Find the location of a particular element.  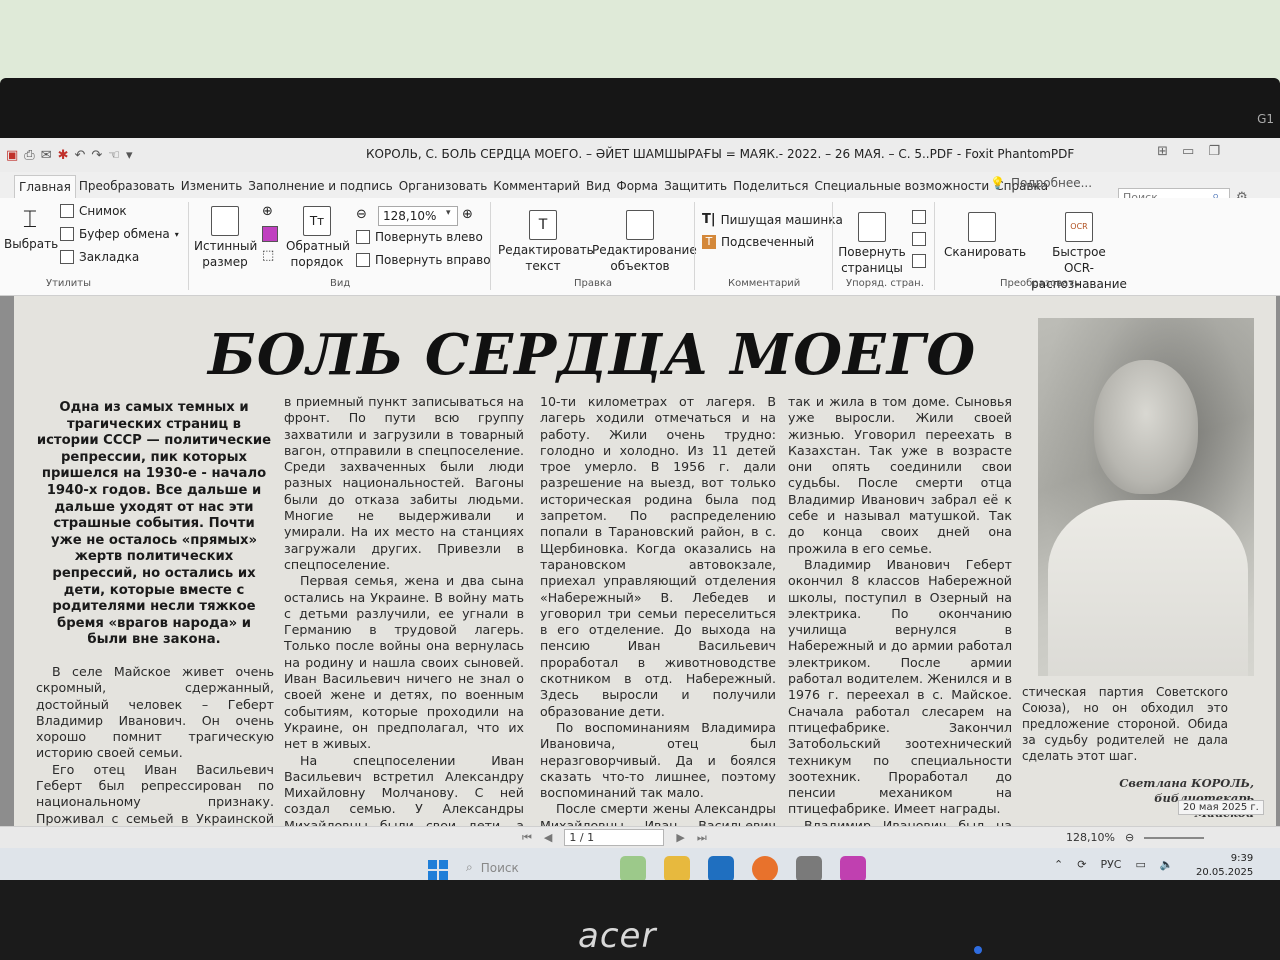

zoom-status-value: 128,10% is located at coordinates (1090, 837).